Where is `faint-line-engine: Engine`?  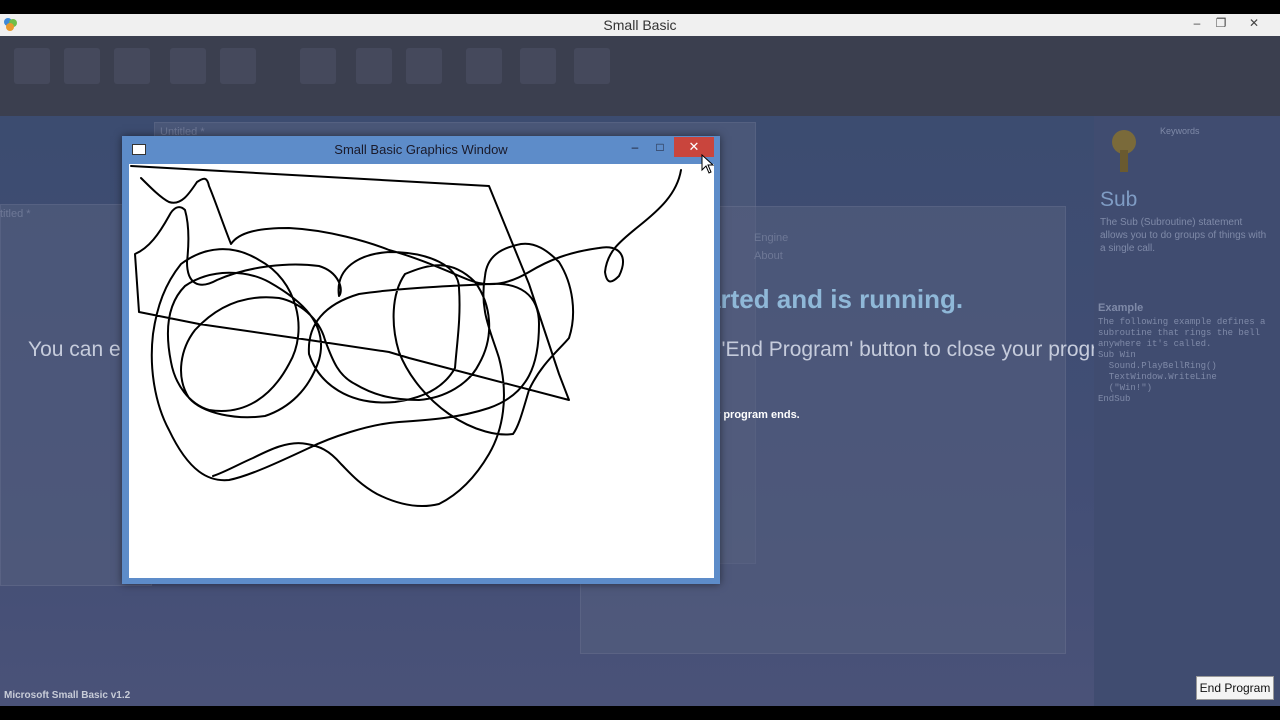
faint-line-engine: Engine is located at coordinates (771, 238).